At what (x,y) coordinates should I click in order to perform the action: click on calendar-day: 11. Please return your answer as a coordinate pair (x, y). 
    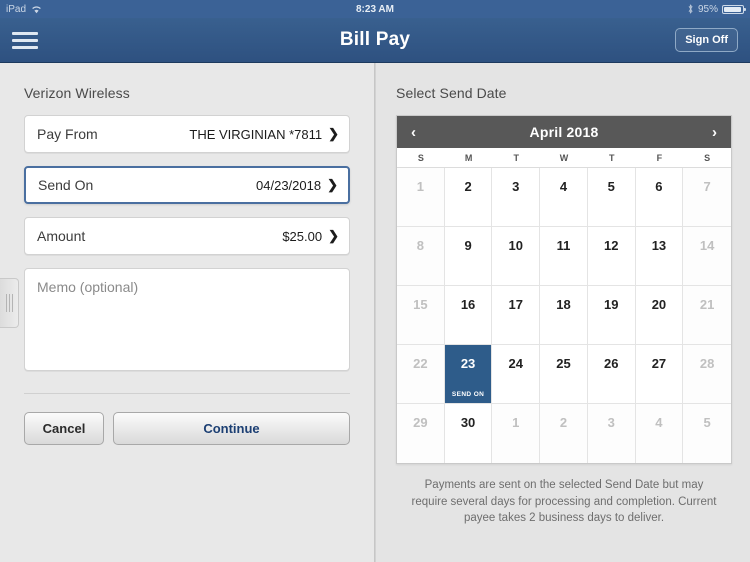
    Looking at the image, I should click on (564, 256).